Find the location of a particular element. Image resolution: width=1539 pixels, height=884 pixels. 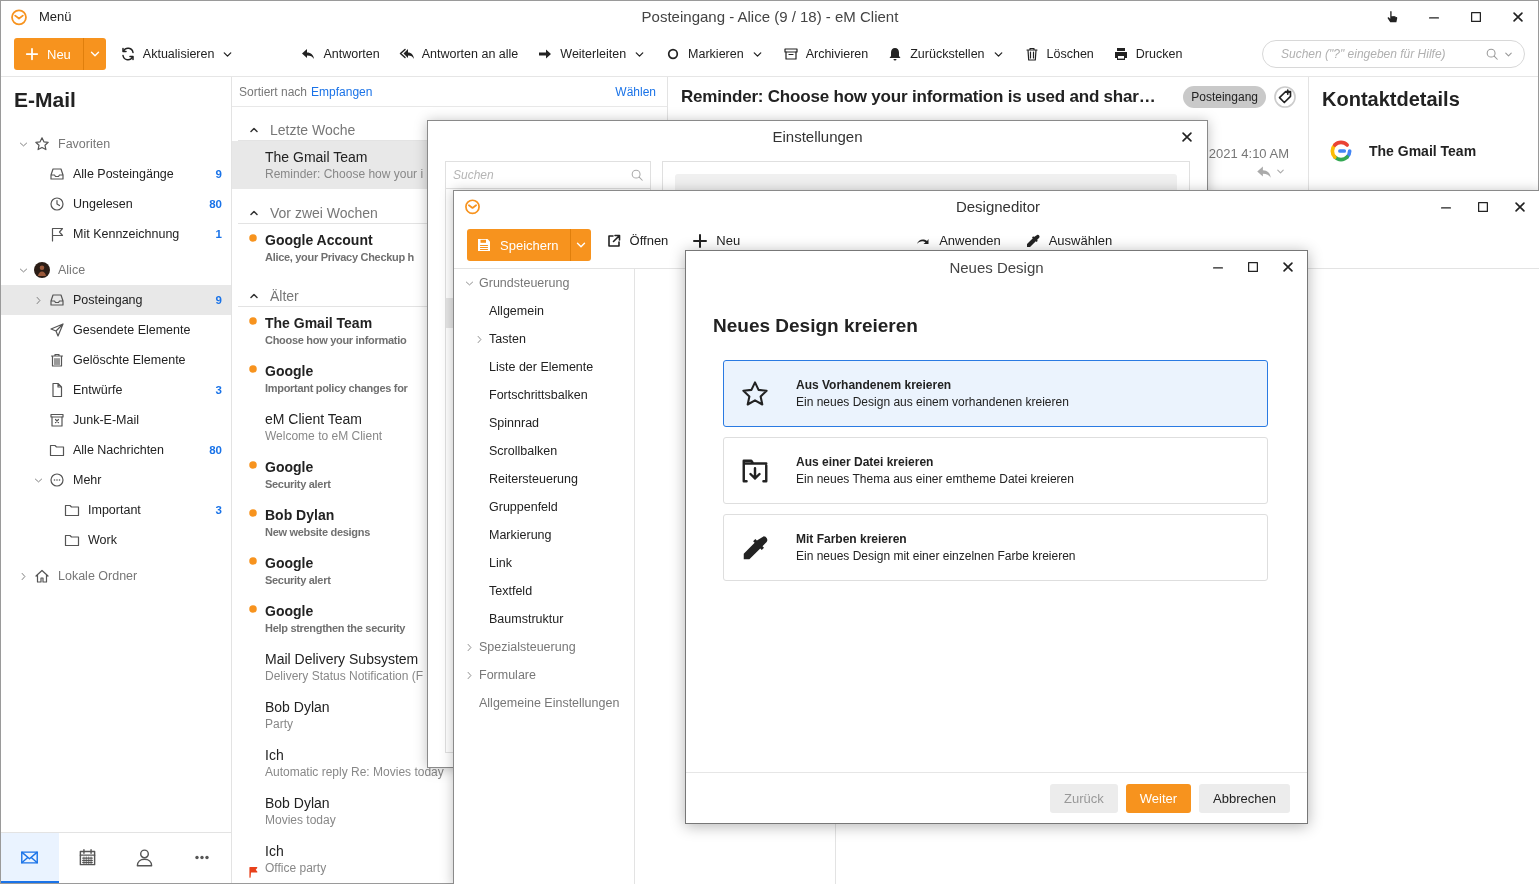

folder-item: Alice is located at coordinates (116, 270).